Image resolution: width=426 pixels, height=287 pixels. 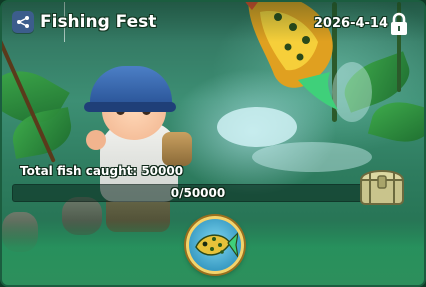 I want to click on event-title: Fishing Fest, so click(x=98, y=22).